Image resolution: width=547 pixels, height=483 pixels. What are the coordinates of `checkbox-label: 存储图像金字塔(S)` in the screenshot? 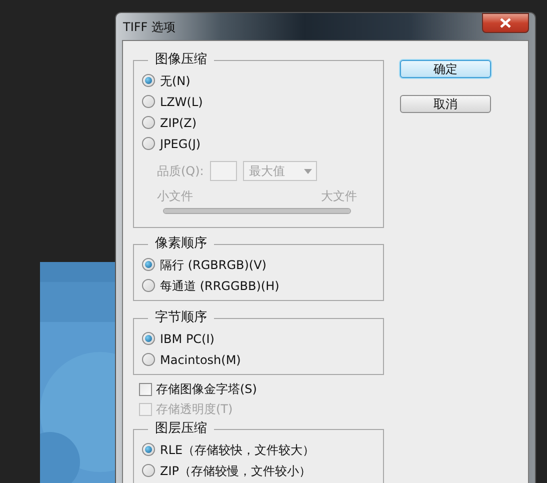 It's located at (206, 389).